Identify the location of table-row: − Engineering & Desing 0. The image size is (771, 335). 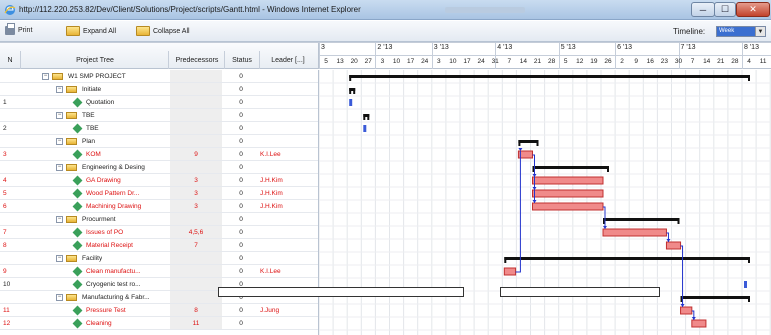
(159, 167).